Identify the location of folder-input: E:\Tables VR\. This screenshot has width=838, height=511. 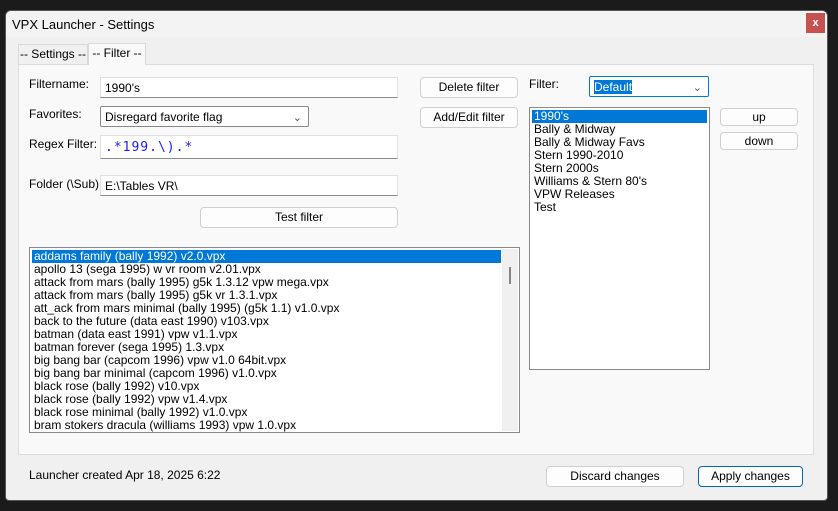
(249, 185).